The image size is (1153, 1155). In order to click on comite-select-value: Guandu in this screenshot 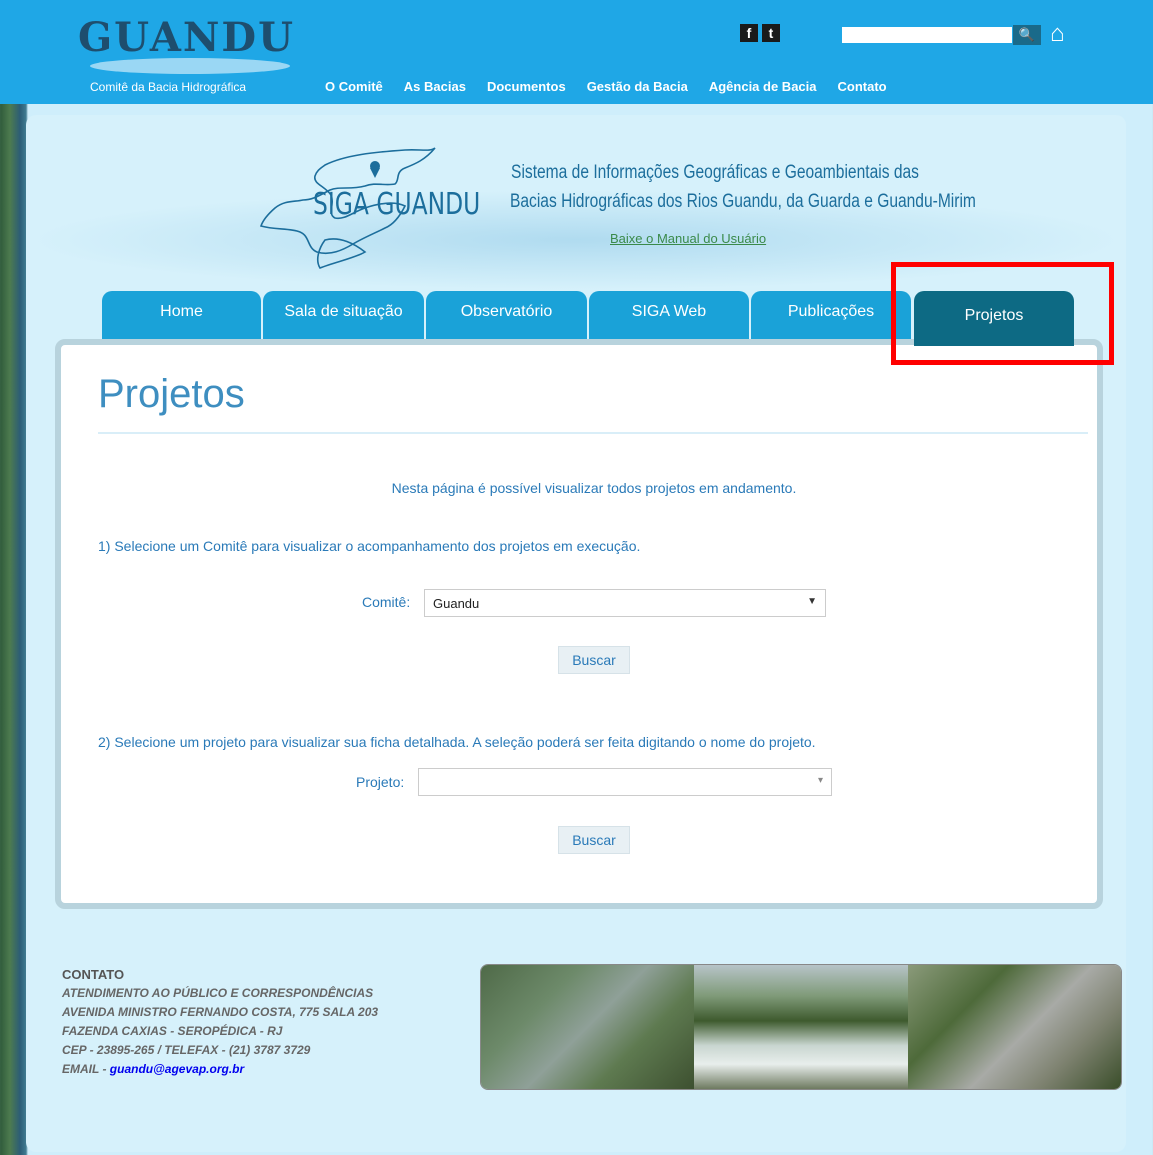, I will do `click(456, 603)`.